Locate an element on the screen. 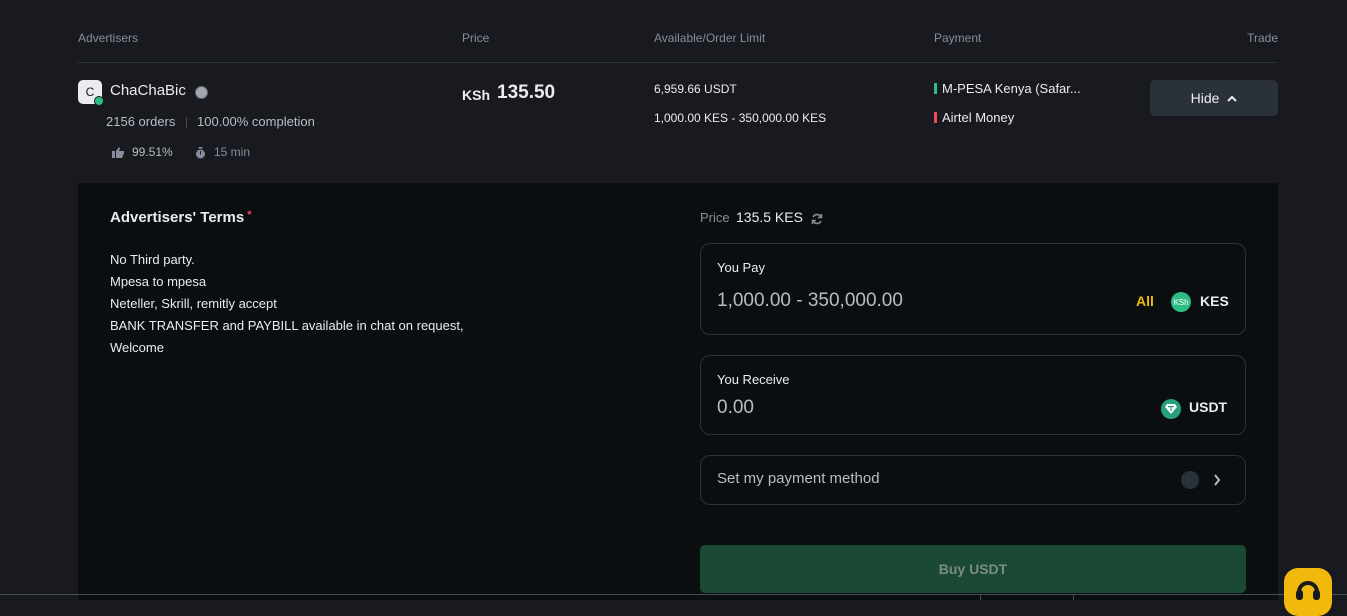  all-button: All is located at coordinates (1145, 301).